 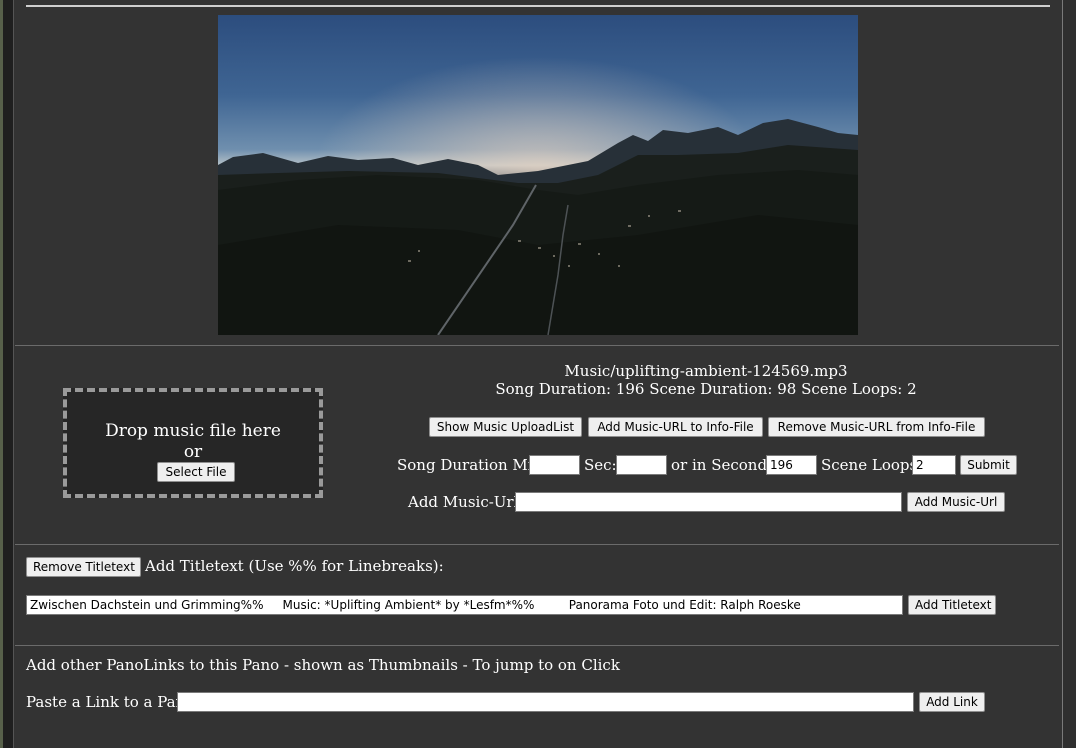 I want to click on song-duration-sec-input, so click(x=641, y=465).